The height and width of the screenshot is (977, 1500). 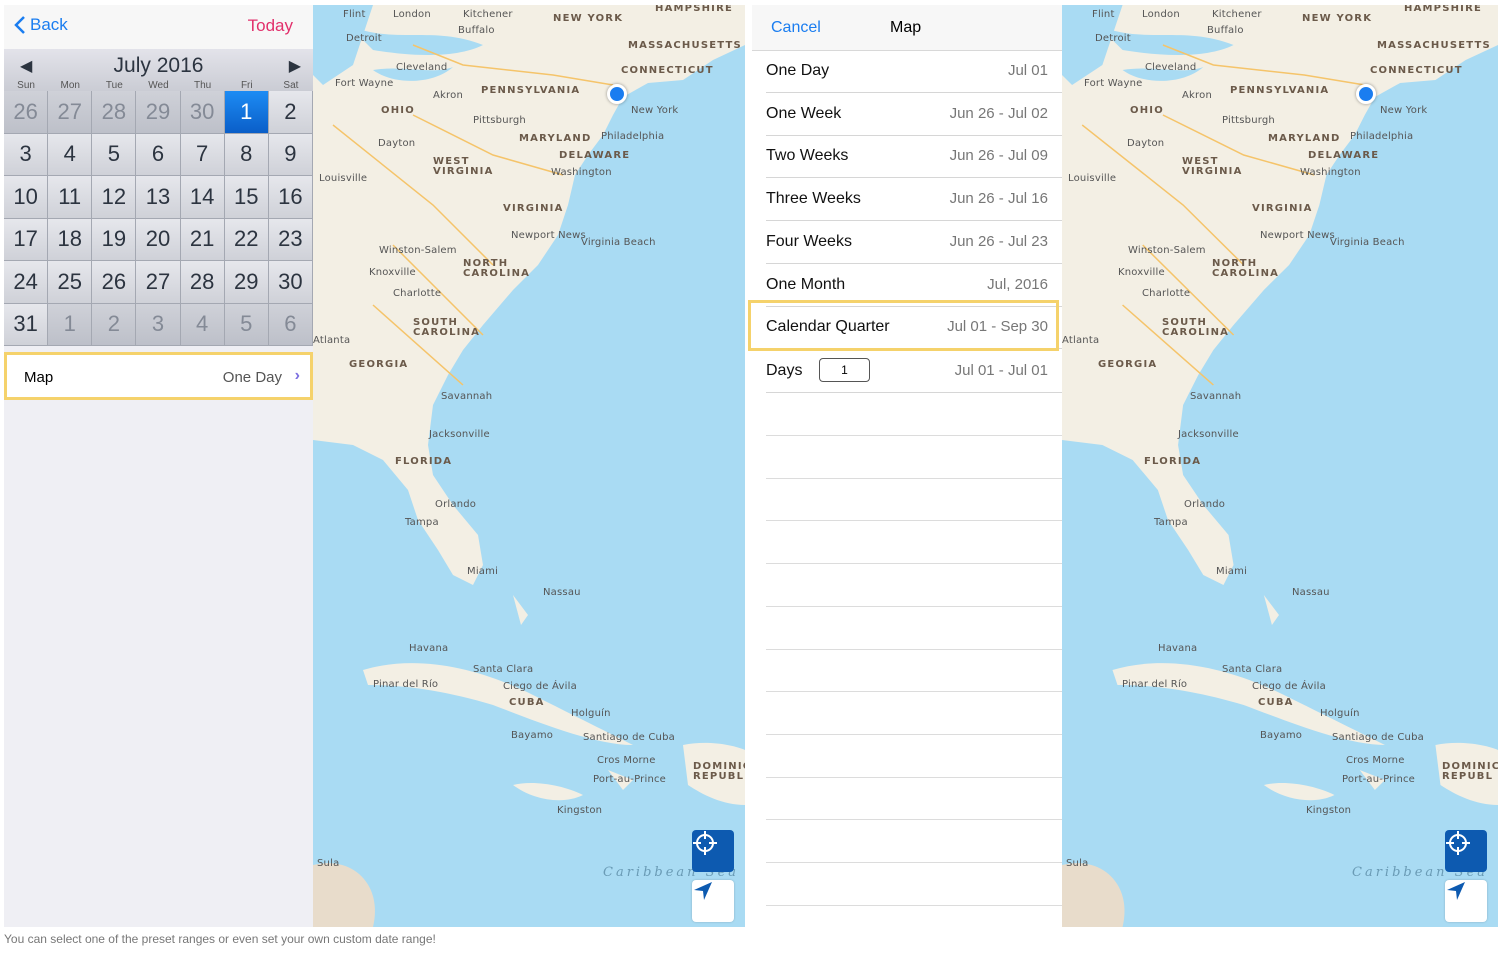 I want to click on calendar-day: 16, so click(x=290, y=197).